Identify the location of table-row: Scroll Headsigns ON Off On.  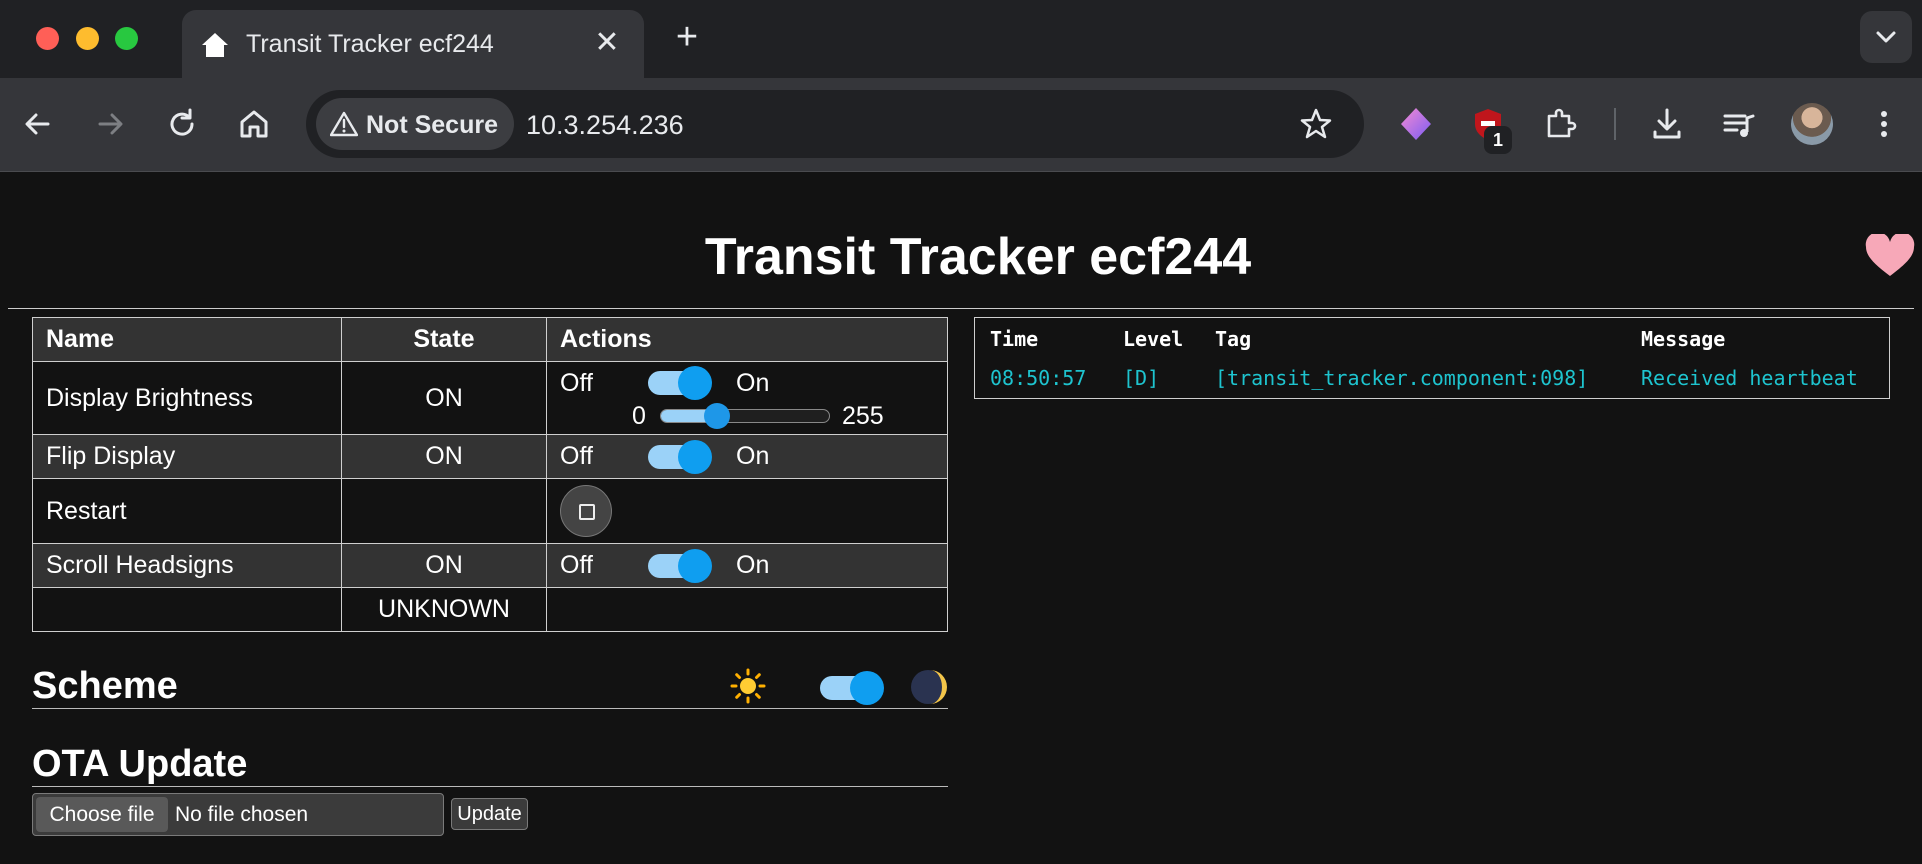
(490, 565).